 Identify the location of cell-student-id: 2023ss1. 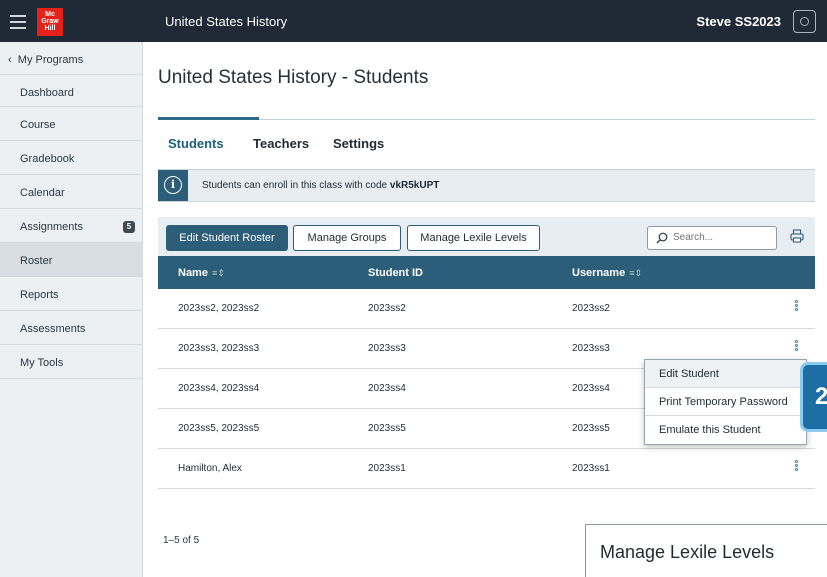
(387, 468).